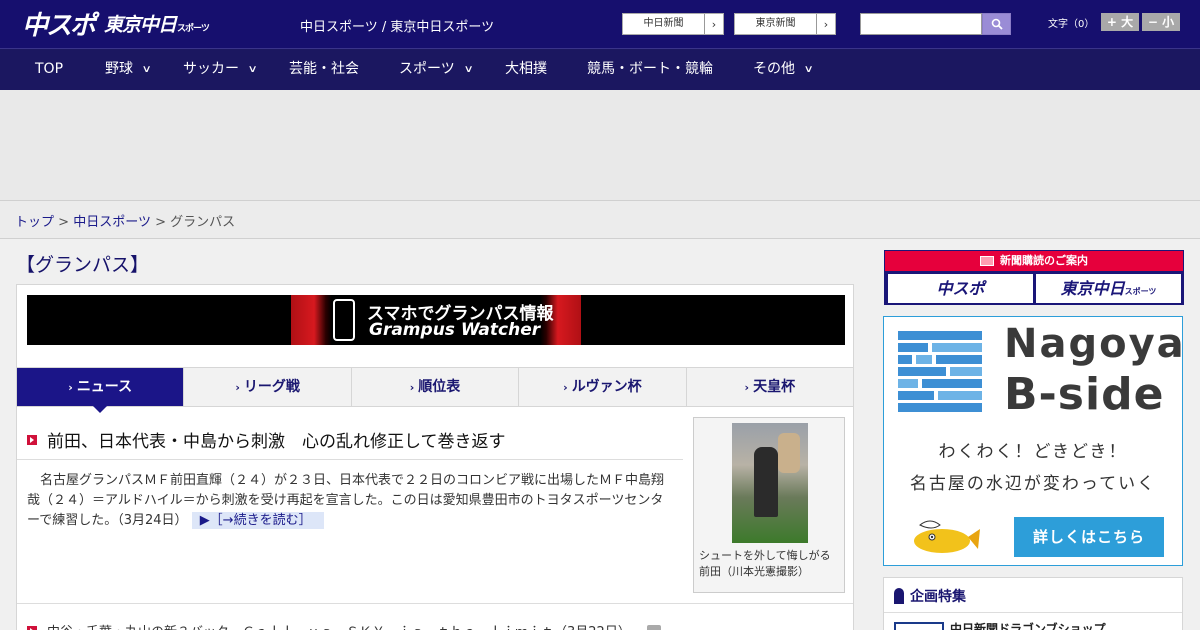 Image resolution: width=1200 pixels, height=630 pixels. What do you see at coordinates (1120, 22) in the screenshot?
I see `font-bigger-button: + 大` at bounding box center [1120, 22].